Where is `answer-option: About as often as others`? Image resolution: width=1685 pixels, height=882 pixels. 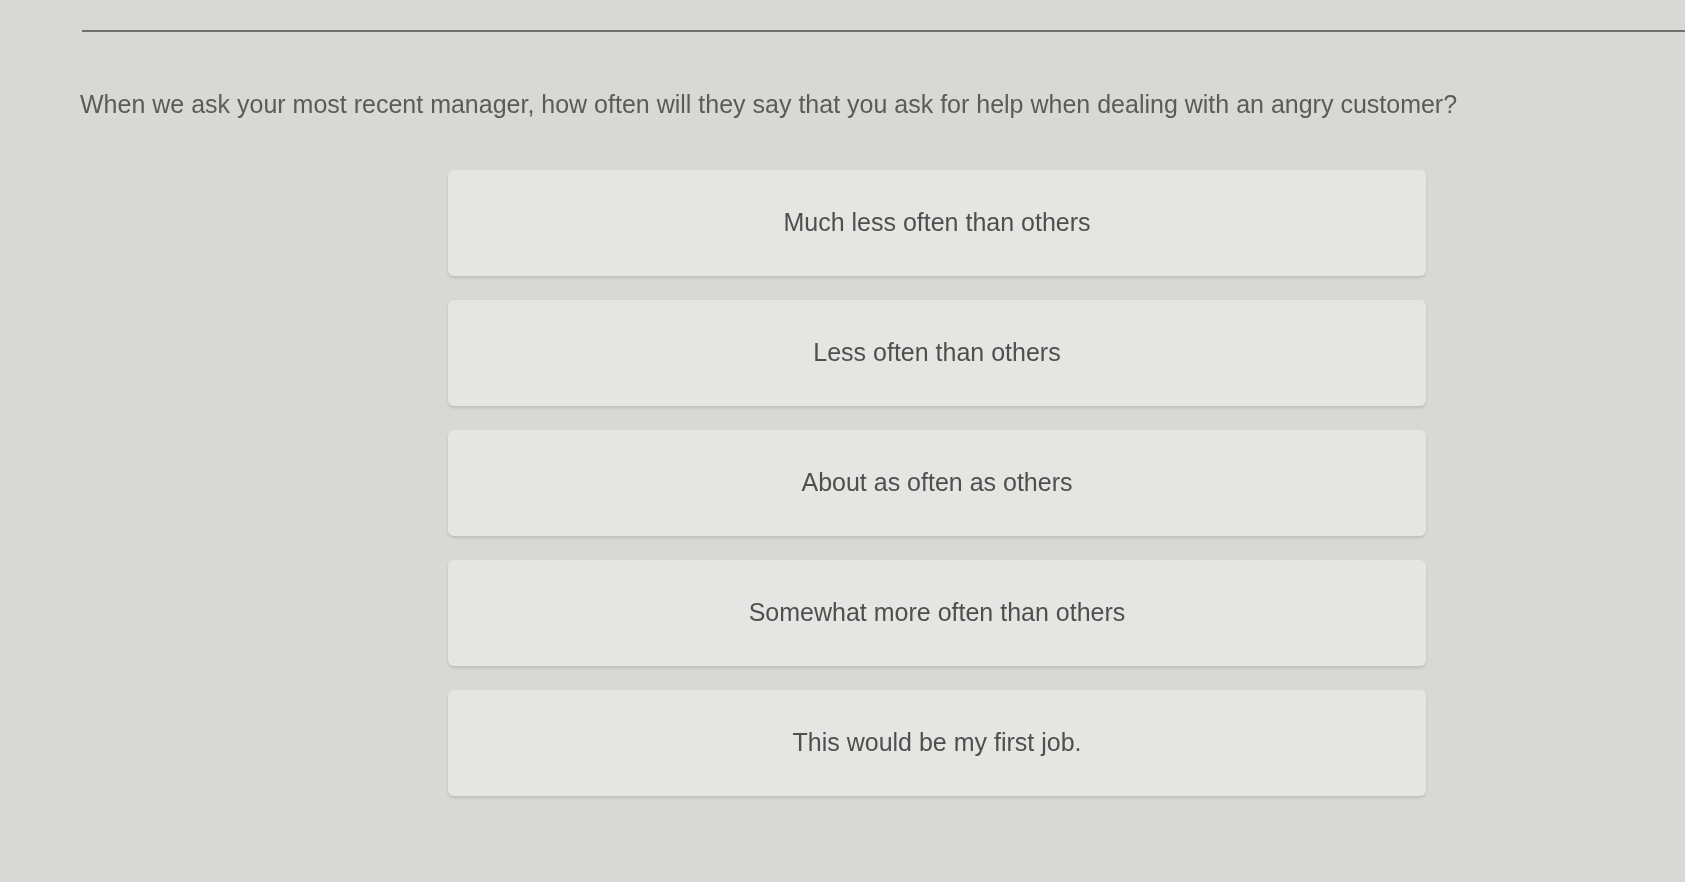
answer-option: About as often as others is located at coordinates (937, 483).